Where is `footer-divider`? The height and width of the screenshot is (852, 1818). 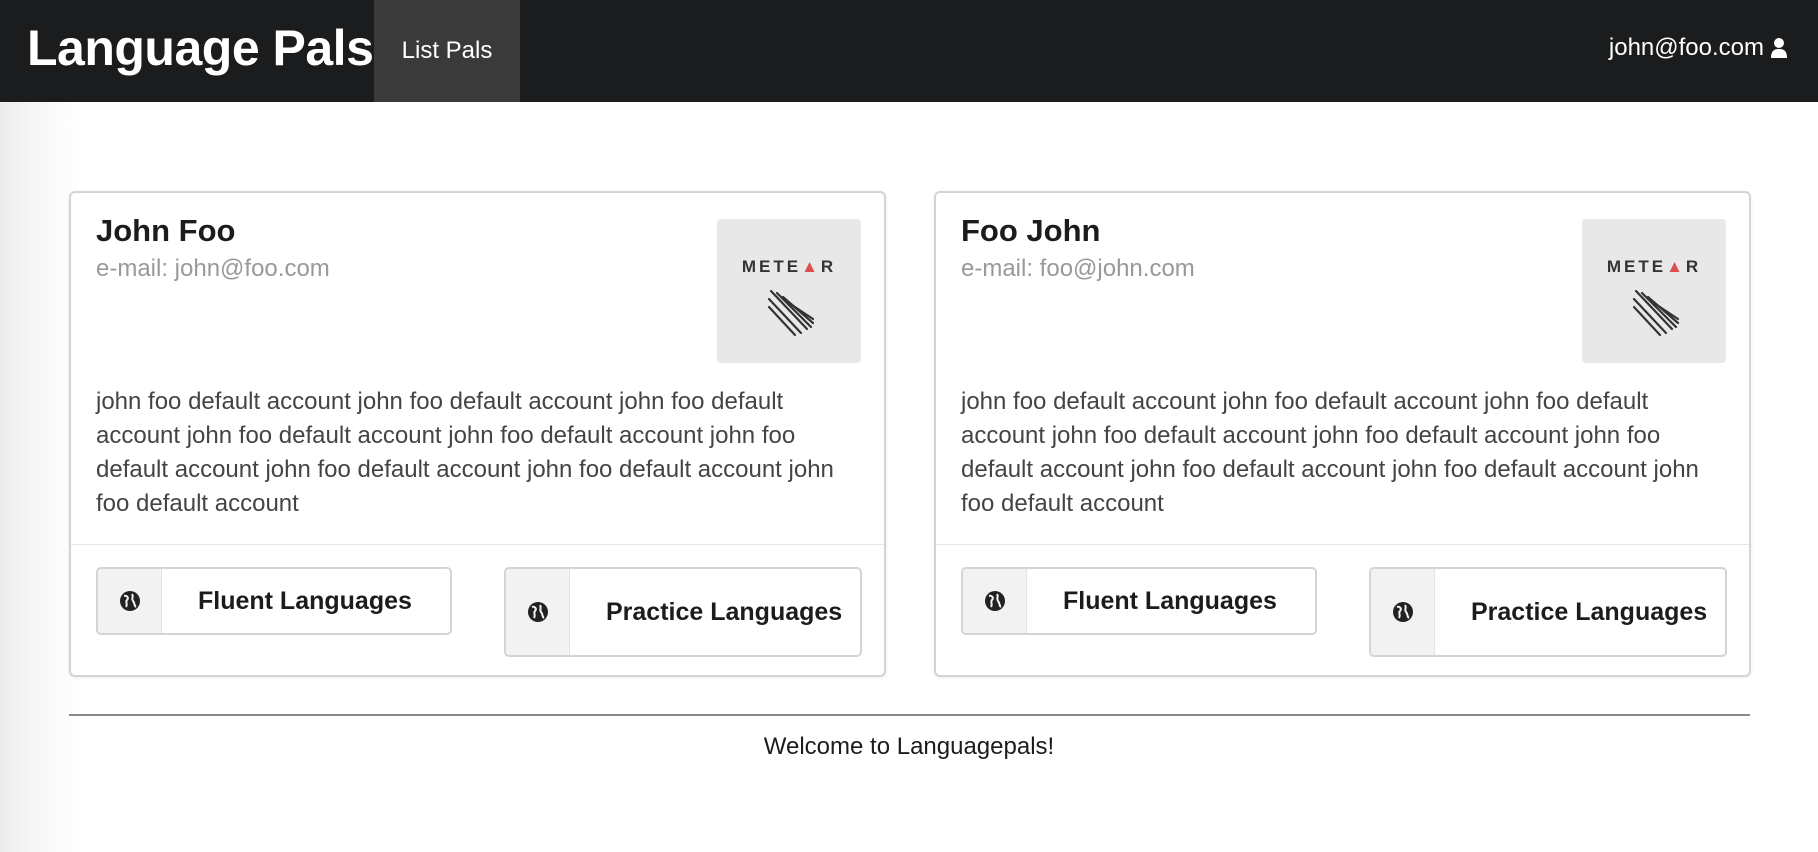
footer-divider is located at coordinates (909, 715).